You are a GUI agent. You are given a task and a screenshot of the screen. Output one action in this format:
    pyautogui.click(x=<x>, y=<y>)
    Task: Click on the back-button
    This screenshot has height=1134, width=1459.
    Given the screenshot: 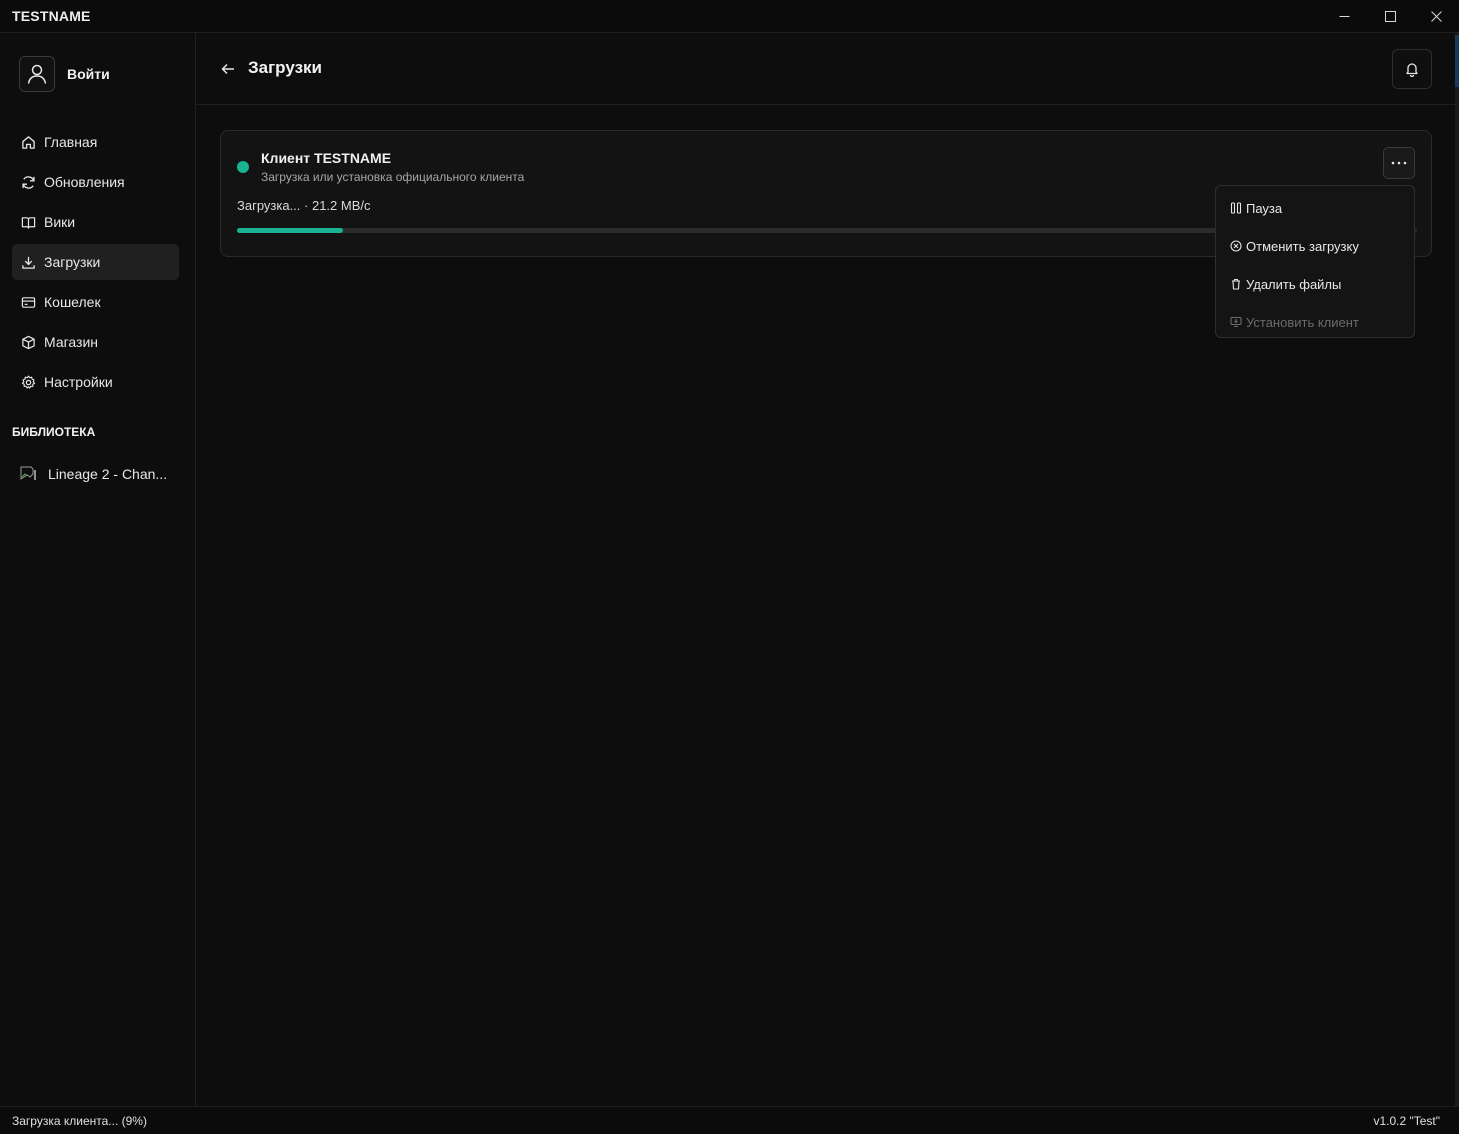 What is the action you would take?
    pyautogui.click(x=228, y=69)
    